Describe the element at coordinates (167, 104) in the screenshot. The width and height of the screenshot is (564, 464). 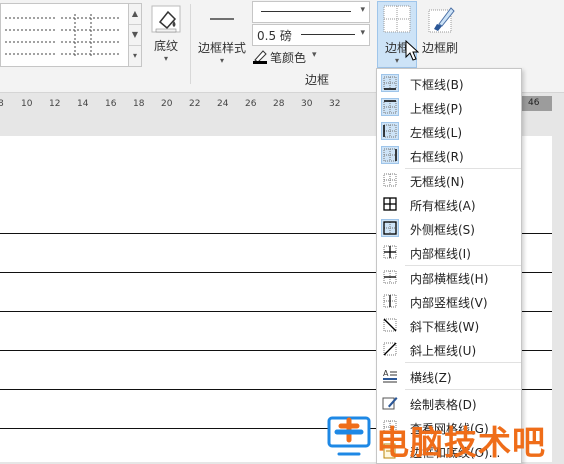
I see `ruler-tick: 20` at that location.